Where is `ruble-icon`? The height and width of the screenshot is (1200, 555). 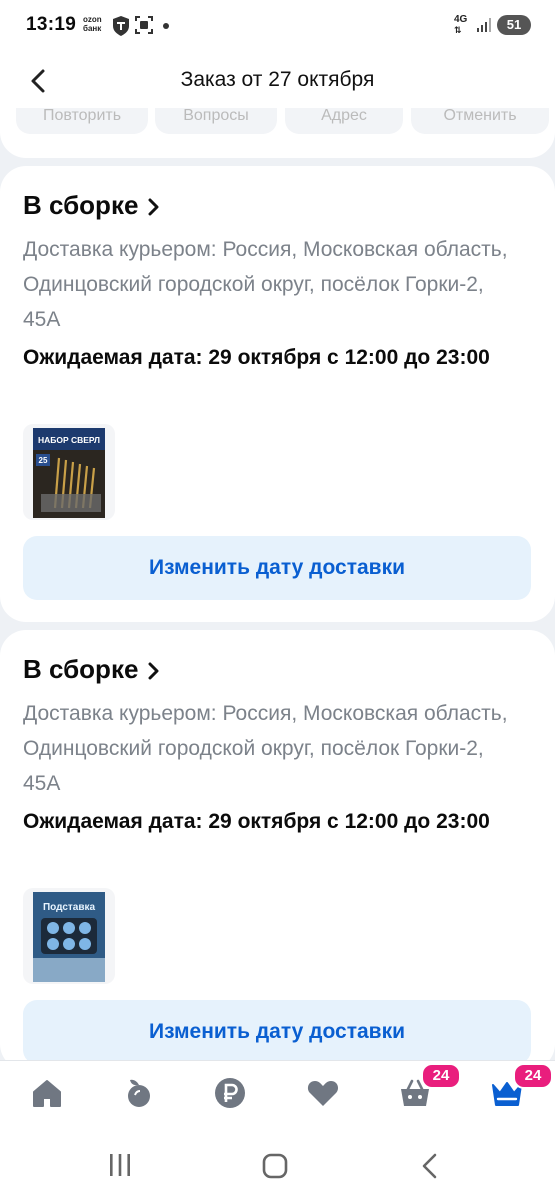 ruble-icon is located at coordinates (230, 1093).